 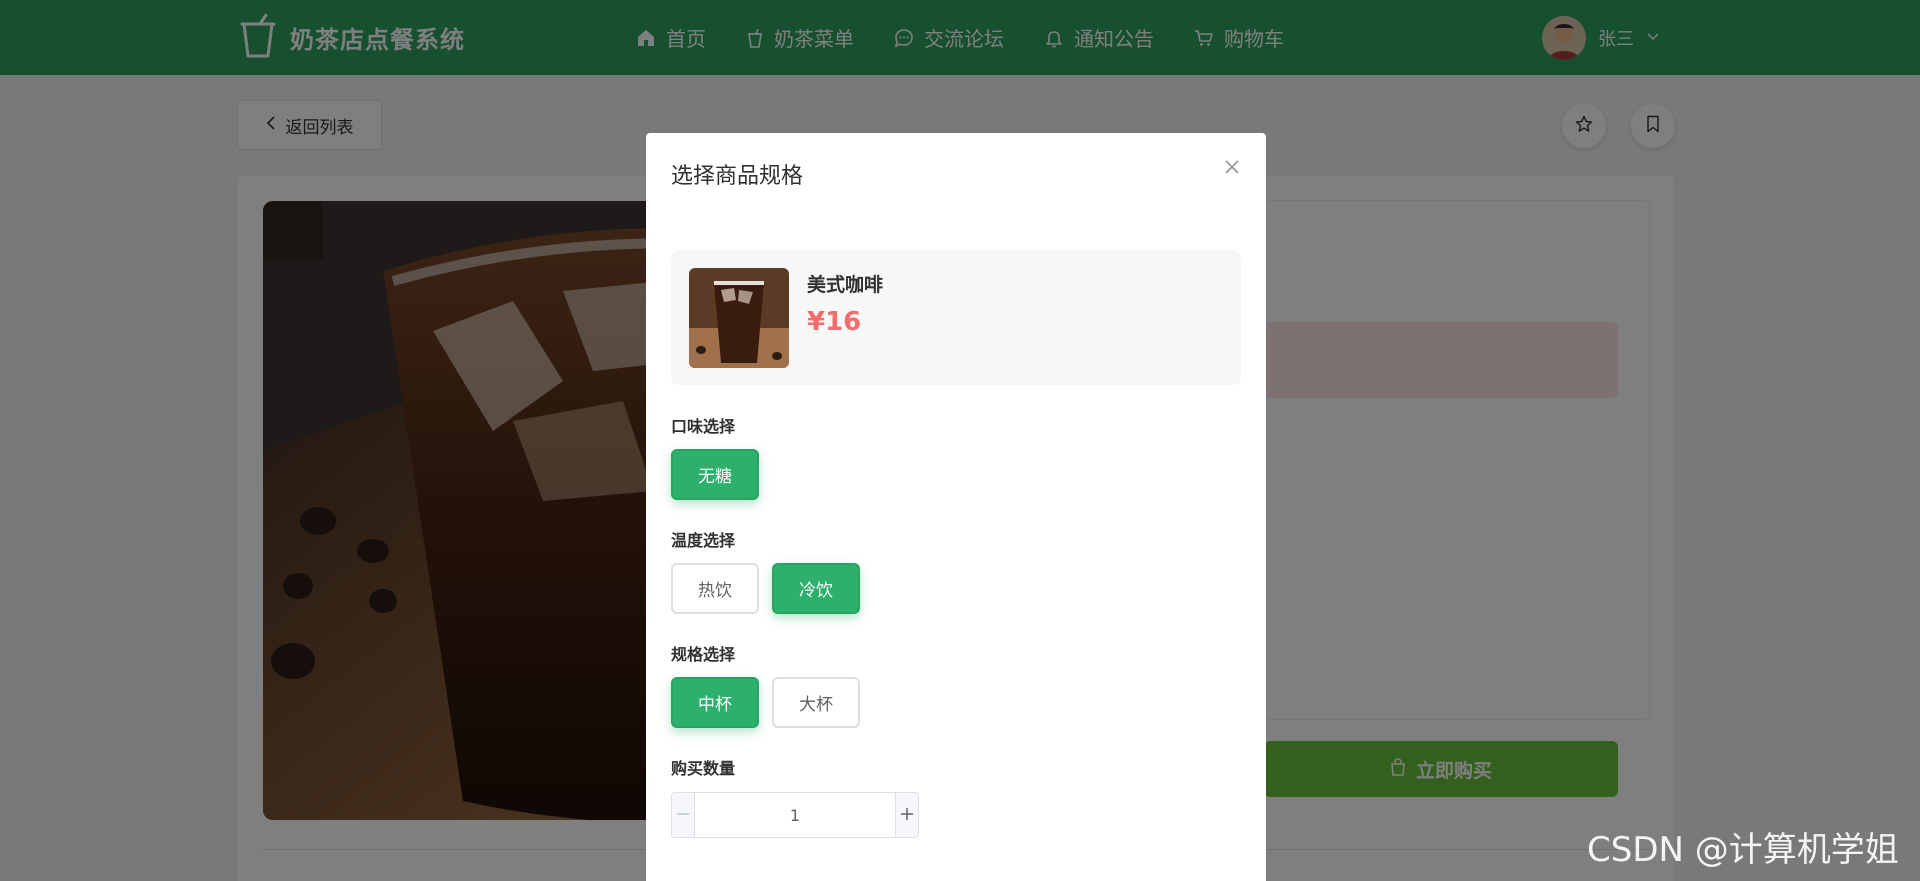 I want to click on product-summary: 美式咖啡 ¥16, so click(x=956, y=317).